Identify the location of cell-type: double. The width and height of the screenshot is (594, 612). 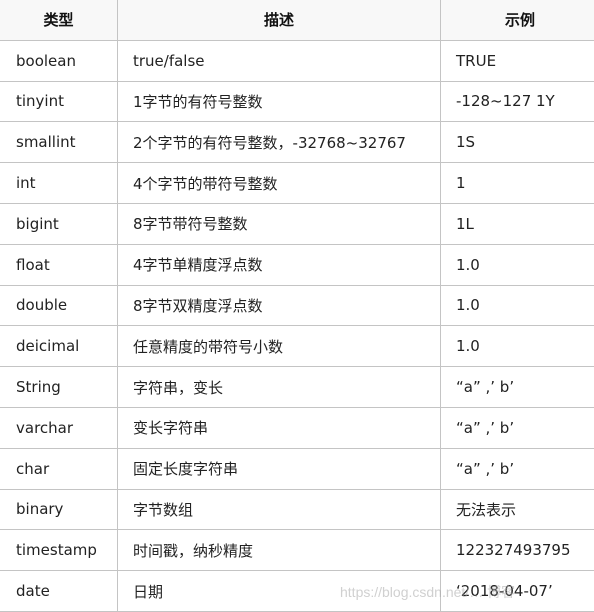
(59, 305).